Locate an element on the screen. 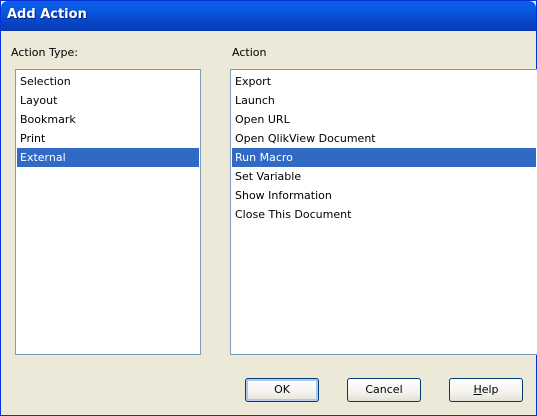  action-item-export: Export is located at coordinates (384, 81).